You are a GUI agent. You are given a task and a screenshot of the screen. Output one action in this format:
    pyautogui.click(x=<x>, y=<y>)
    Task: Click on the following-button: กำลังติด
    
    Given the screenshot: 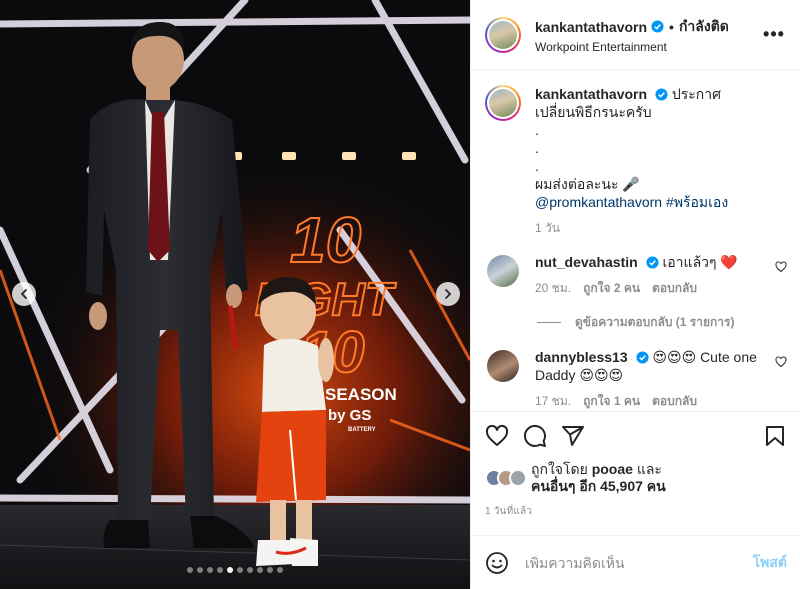 What is the action you would take?
    pyautogui.click(x=704, y=27)
    